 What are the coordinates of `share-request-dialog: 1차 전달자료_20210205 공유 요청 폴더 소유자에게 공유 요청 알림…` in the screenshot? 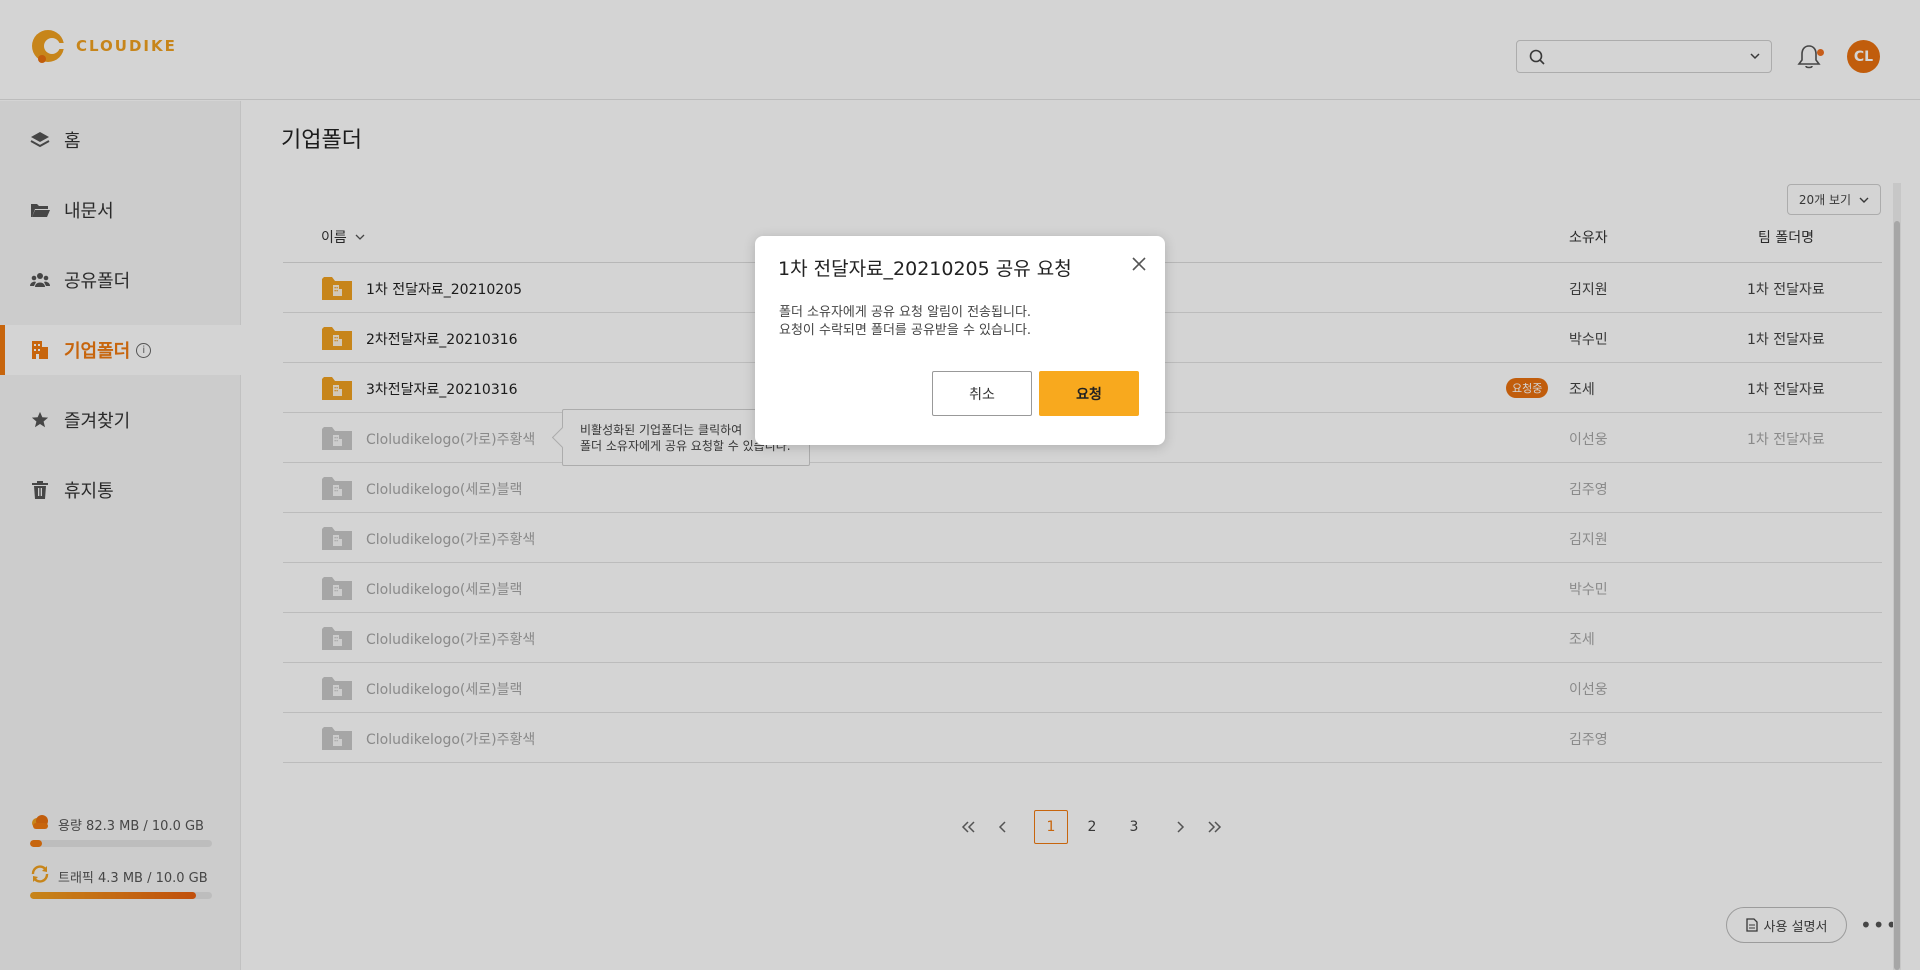 It's located at (960, 340).